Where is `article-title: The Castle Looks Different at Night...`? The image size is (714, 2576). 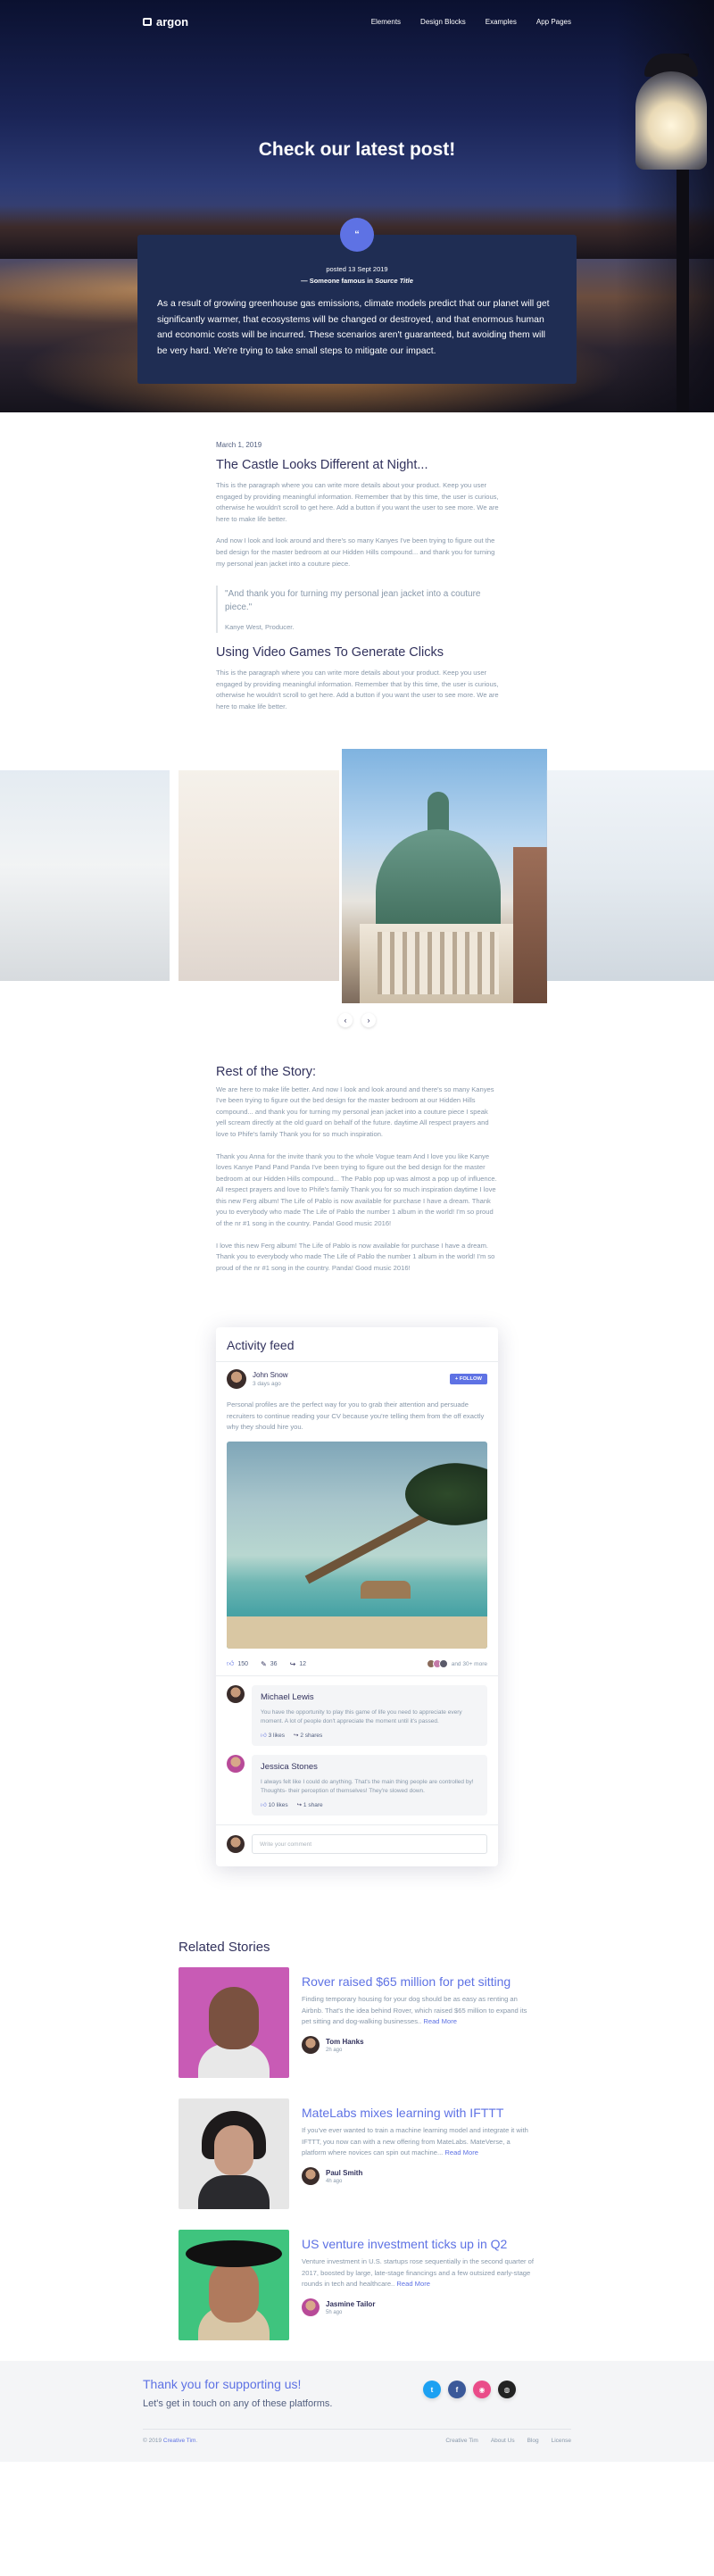
article-title: The Castle Looks Different at Night... is located at coordinates (322, 465).